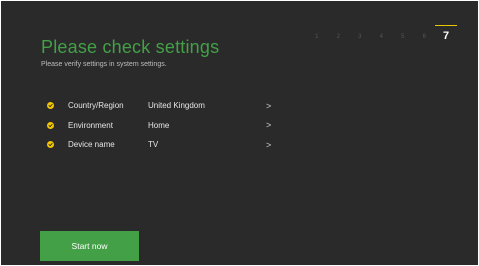 The width and height of the screenshot is (479, 266). What do you see at coordinates (96, 106) in the screenshot?
I see `setting-label: Country/Region` at bounding box center [96, 106].